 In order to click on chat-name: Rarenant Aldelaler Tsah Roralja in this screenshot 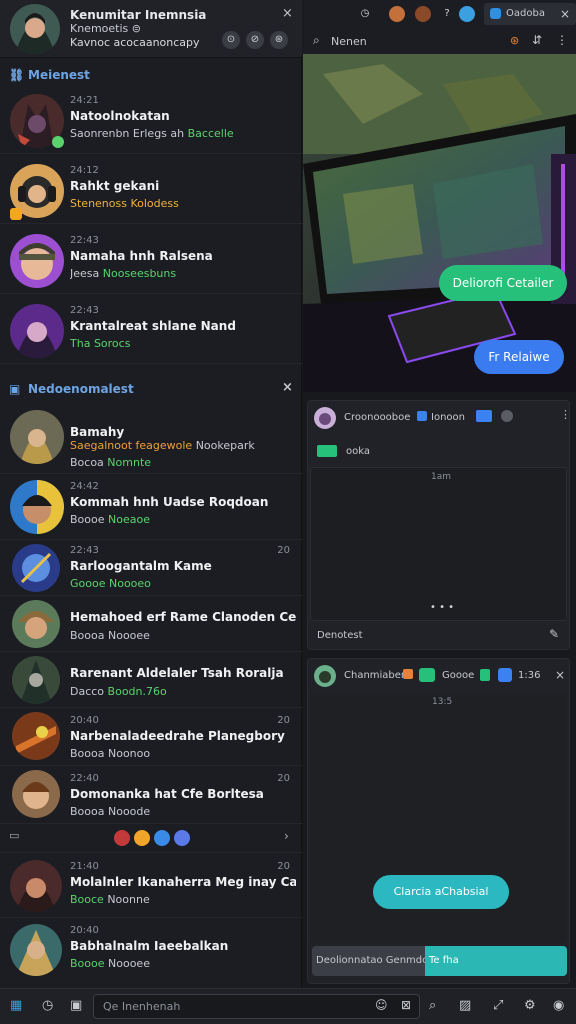, I will do `click(177, 673)`.